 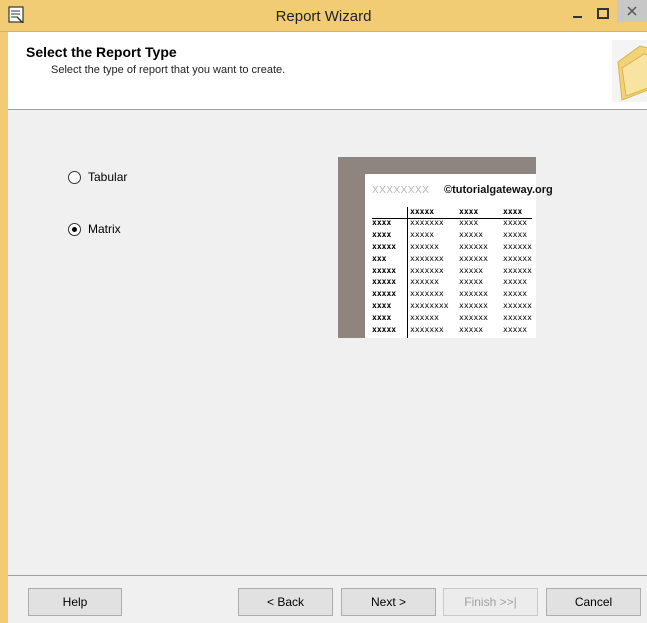 I want to click on window-border, so click(x=4, y=327).